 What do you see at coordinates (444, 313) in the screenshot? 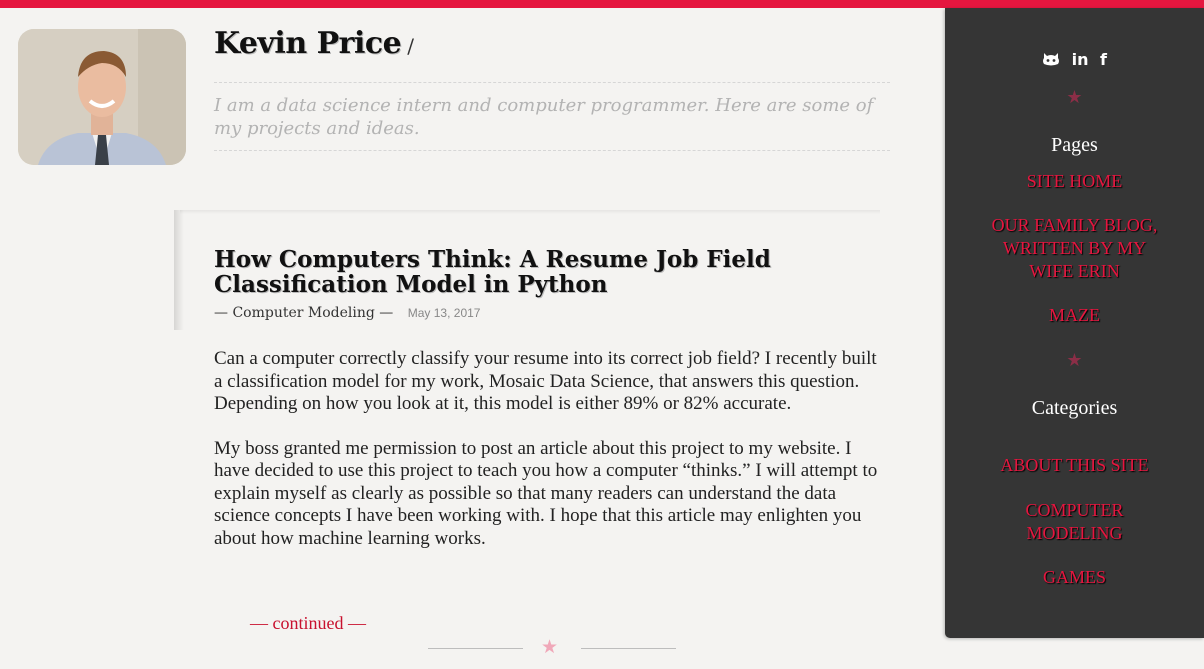
I see `post-date: May 13, 2017` at bounding box center [444, 313].